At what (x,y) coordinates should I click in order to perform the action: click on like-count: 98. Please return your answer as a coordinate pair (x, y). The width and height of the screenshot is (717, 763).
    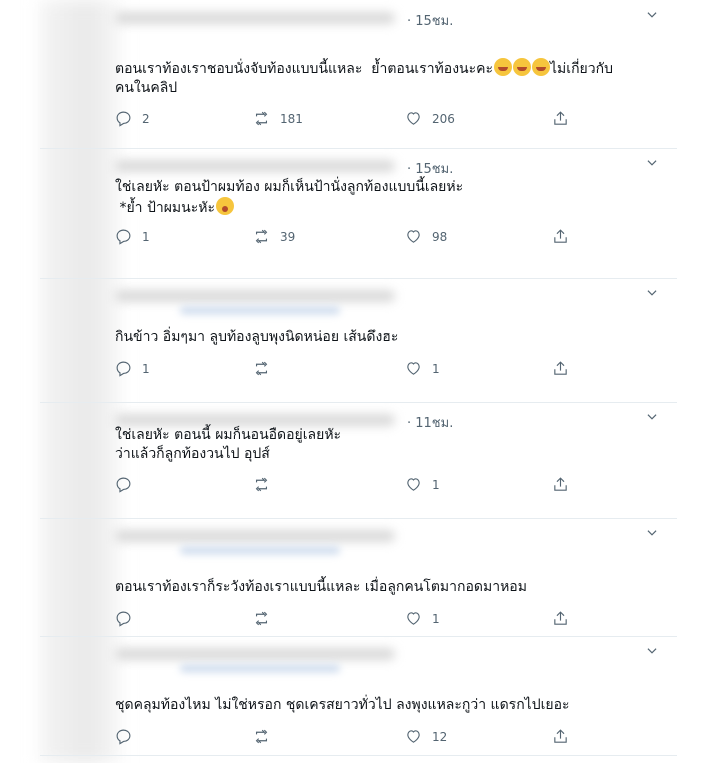
    Looking at the image, I should click on (440, 236).